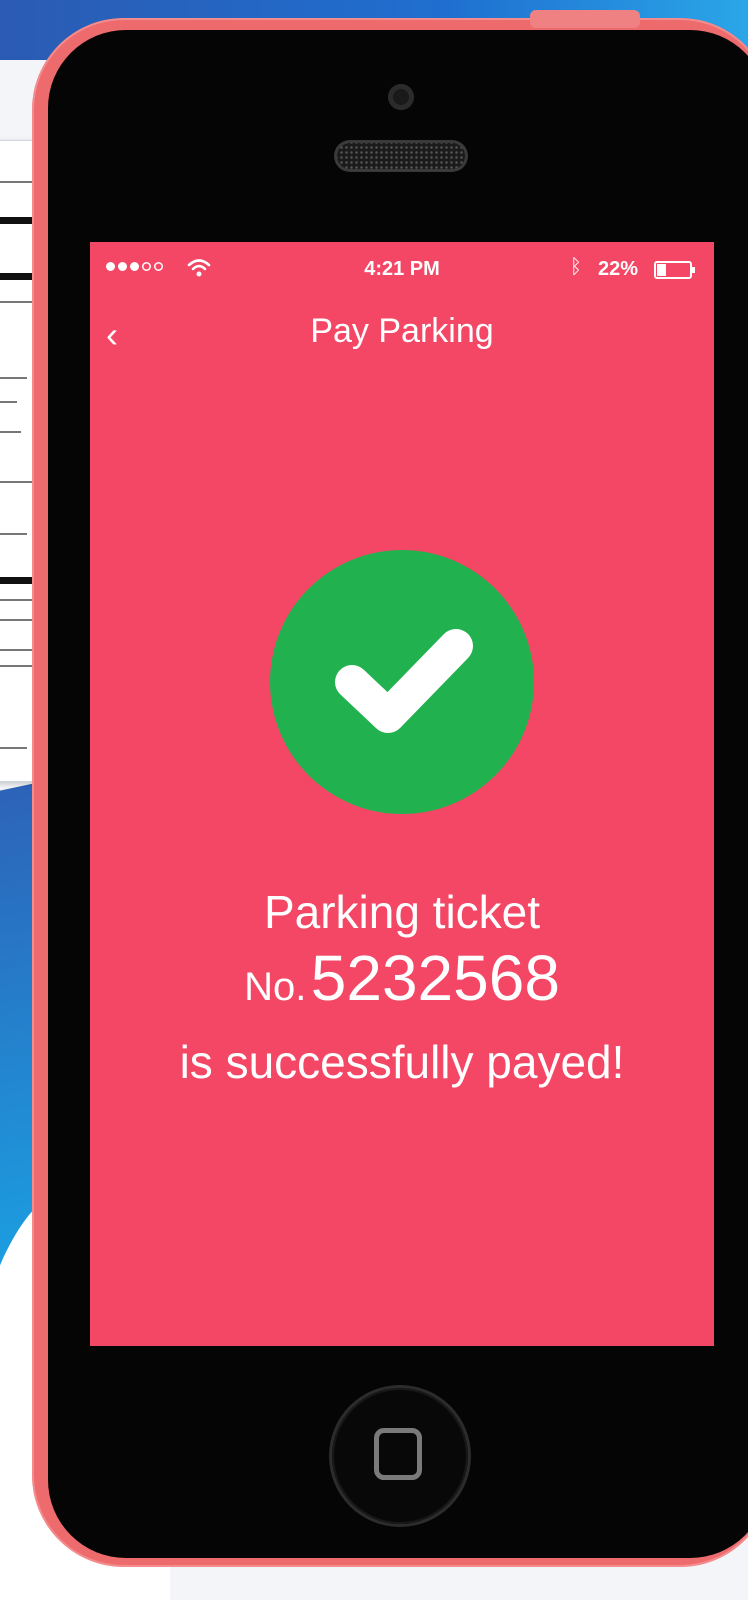  Describe the element at coordinates (402, 331) in the screenshot. I see `page-title: Pay Parking` at that location.